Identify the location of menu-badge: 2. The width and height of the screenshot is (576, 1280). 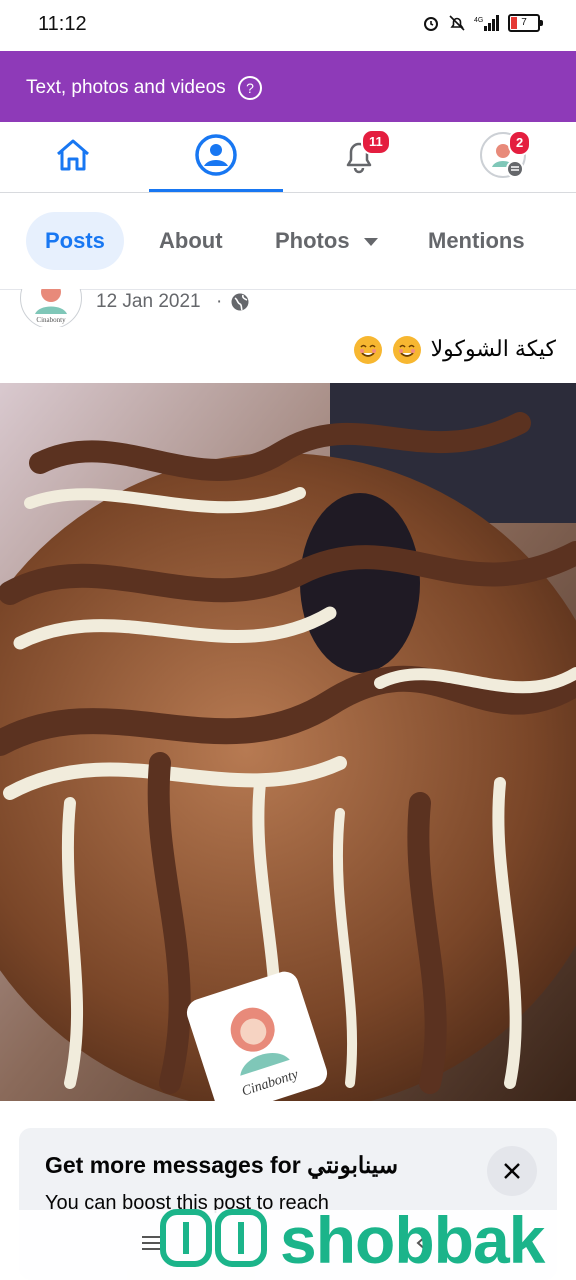
(520, 143).